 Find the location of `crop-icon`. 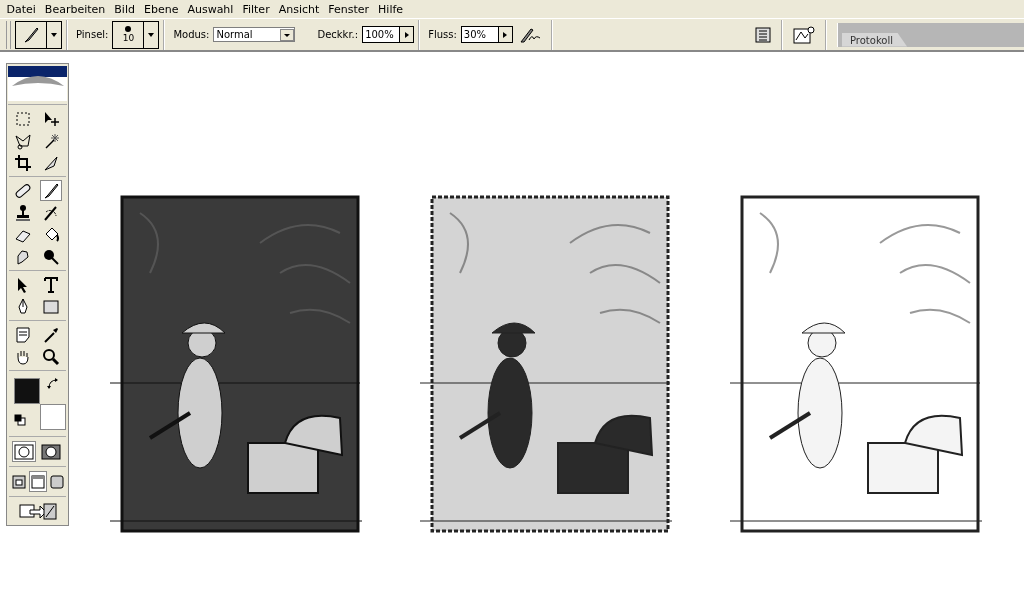

crop-icon is located at coordinates (22, 162).